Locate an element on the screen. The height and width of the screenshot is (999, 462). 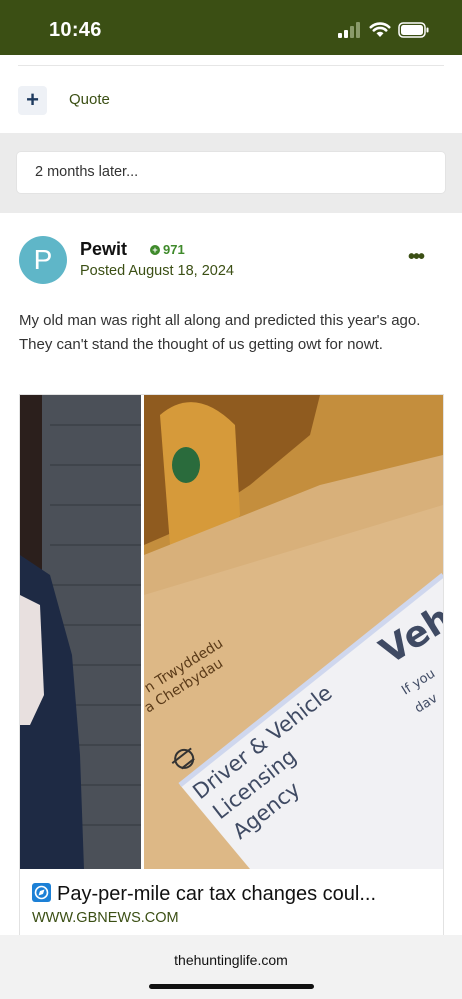
link-compass-icon is located at coordinates (41, 892).